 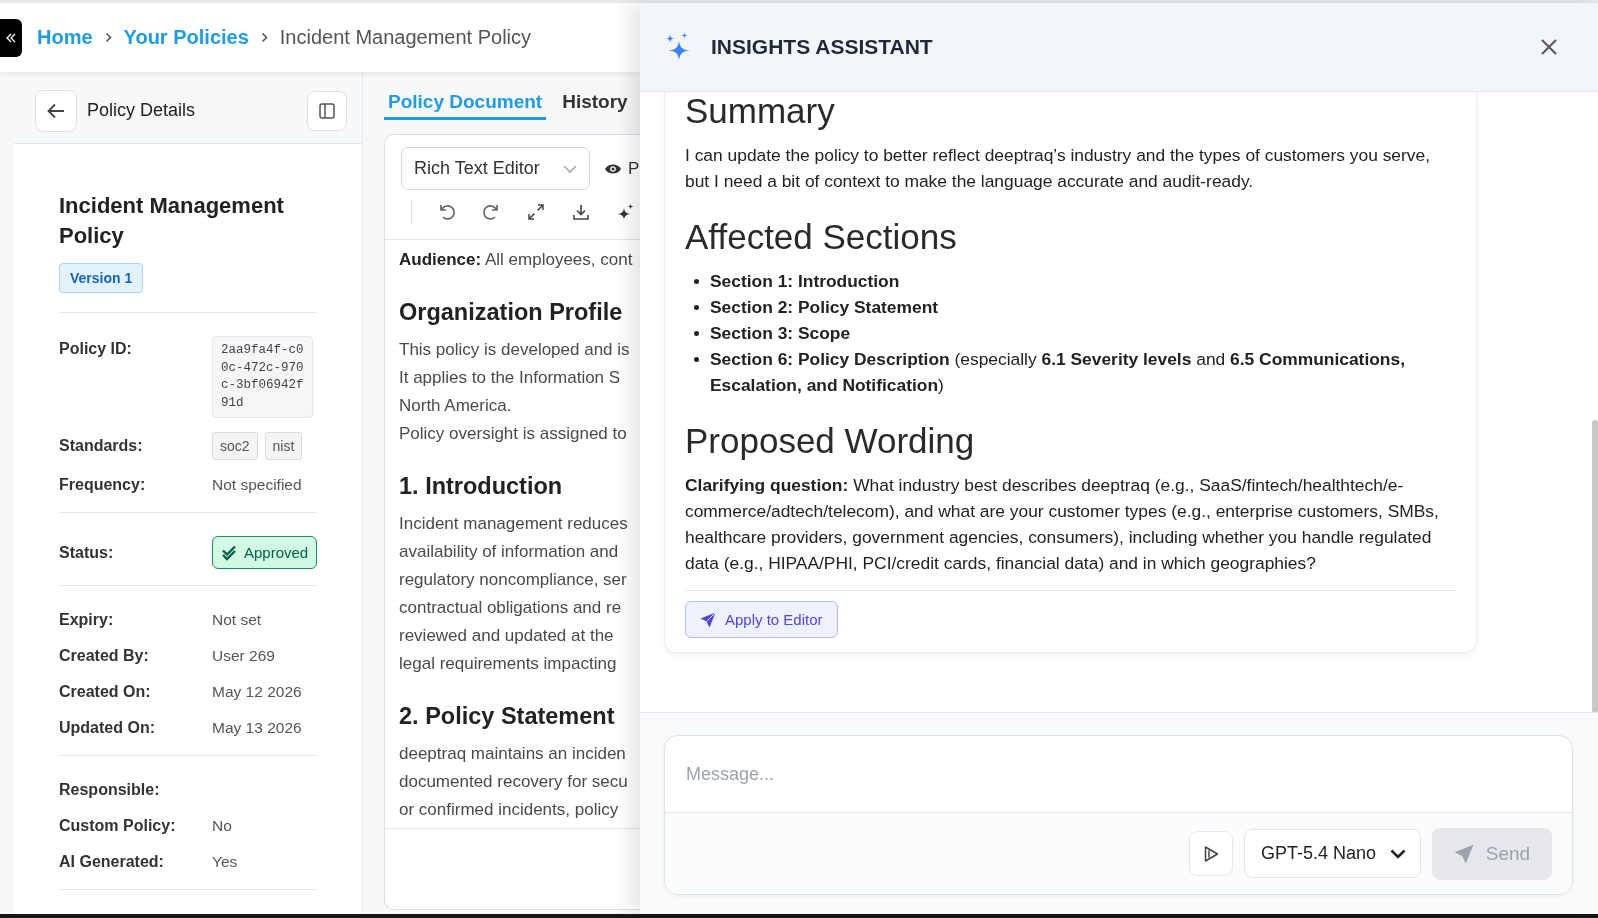 I want to click on scrollbar-thumb, so click(x=1595, y=566).